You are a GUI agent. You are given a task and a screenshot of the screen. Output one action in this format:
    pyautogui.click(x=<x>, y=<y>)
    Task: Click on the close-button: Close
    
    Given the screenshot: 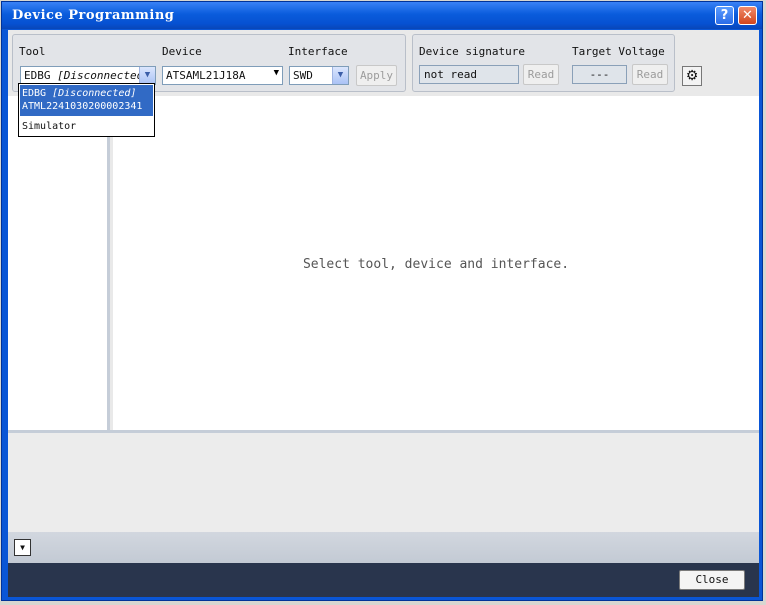 What is the action you would take?
    pyautogui.click(x=712, y=580)
    